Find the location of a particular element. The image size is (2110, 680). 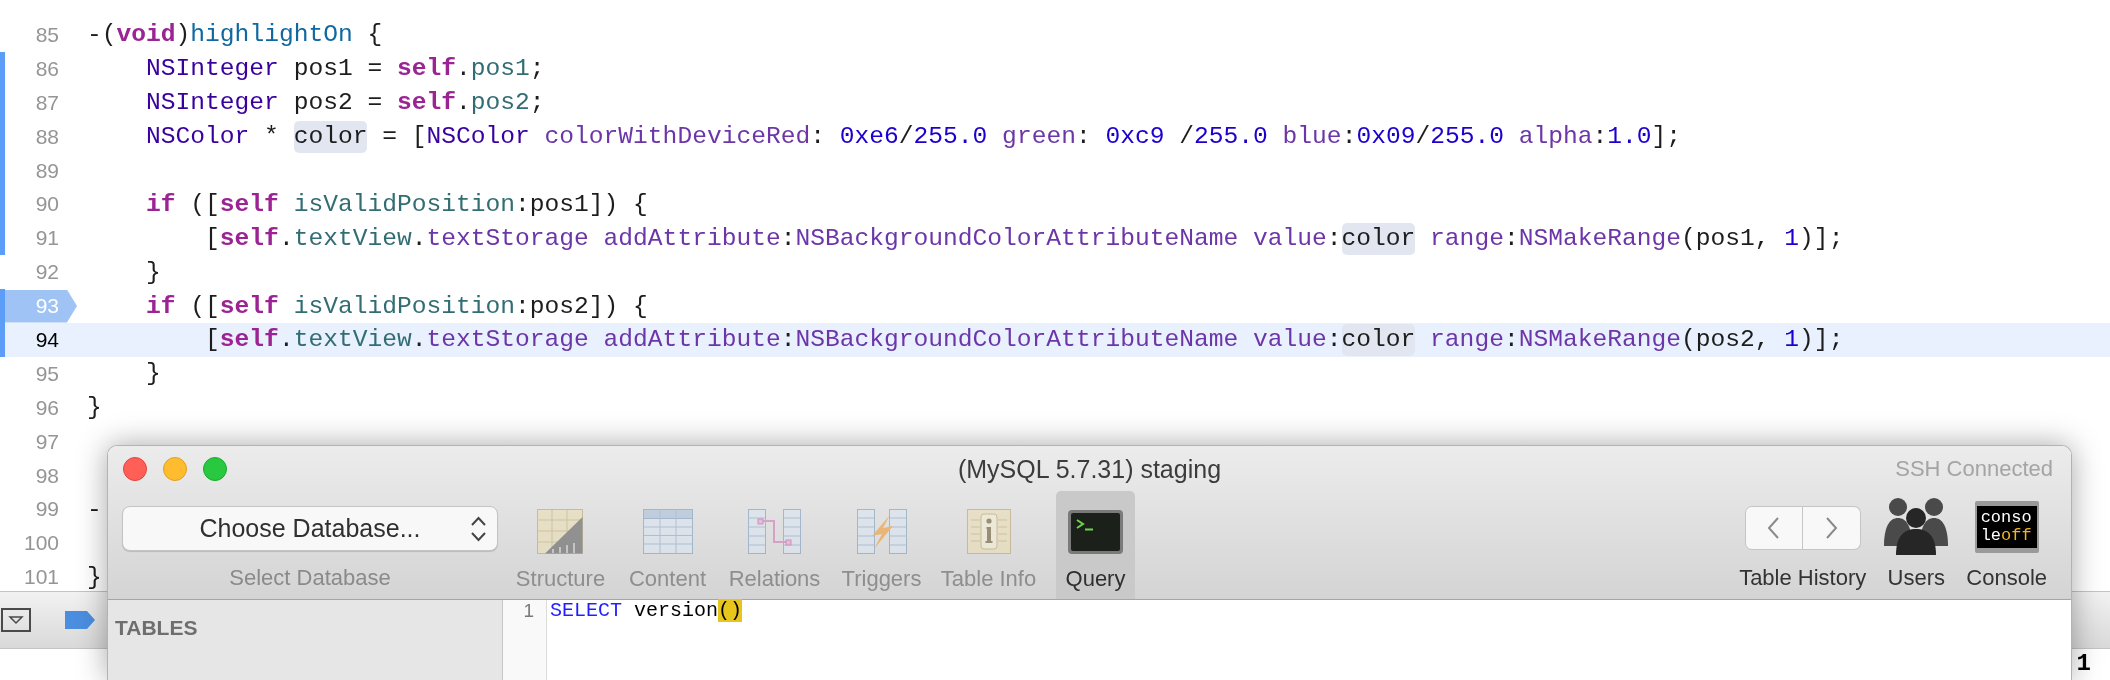

sidebar-heading: TABLES is located at coordinates (156, 627).